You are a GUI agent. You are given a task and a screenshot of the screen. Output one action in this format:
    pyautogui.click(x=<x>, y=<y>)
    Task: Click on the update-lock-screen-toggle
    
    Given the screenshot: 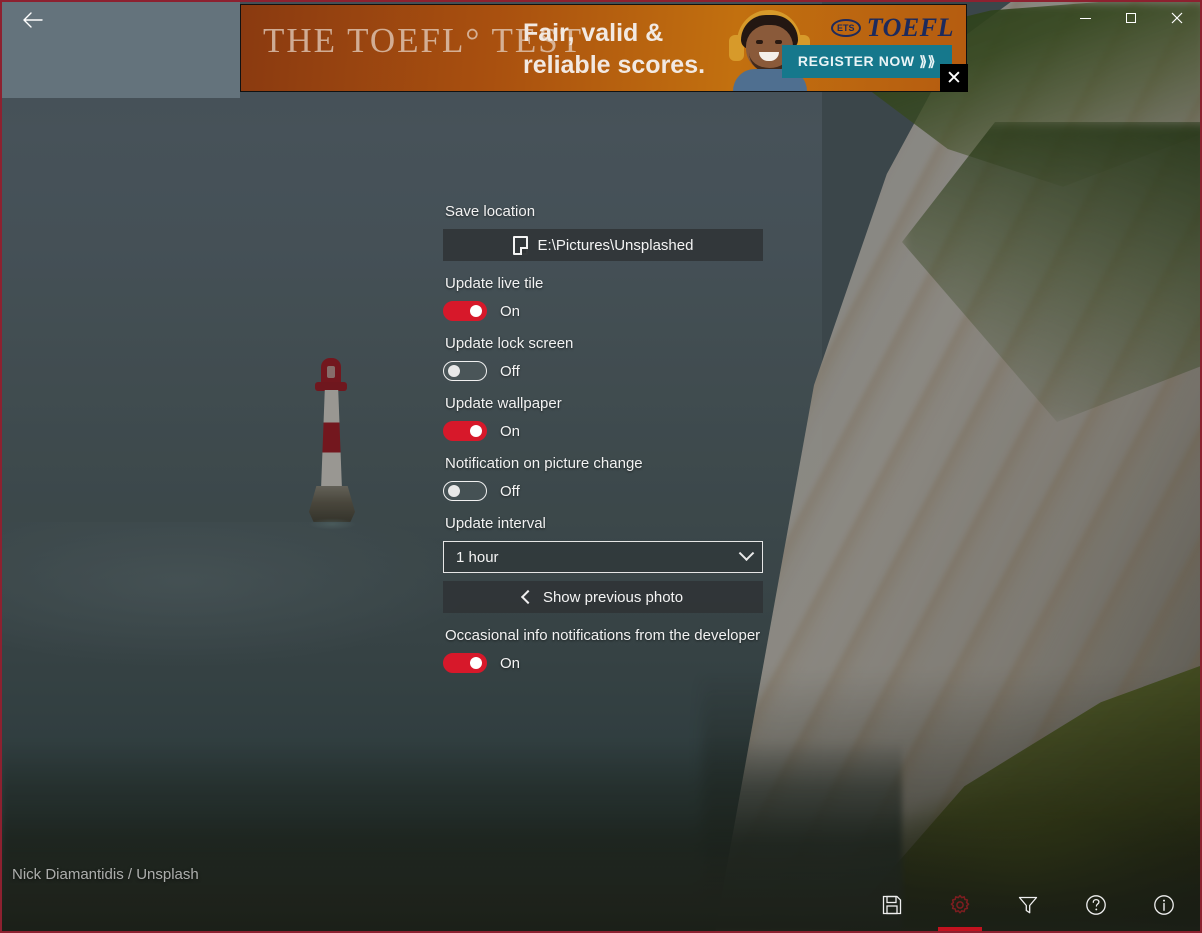 What is the action you would take?
    pyautogui.click(x=465, y=371)
    